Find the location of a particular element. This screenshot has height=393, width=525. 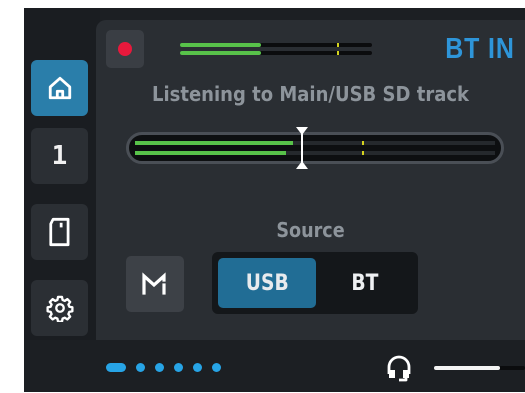

mini-meter-peak-top is located at coordinates (338, 45).